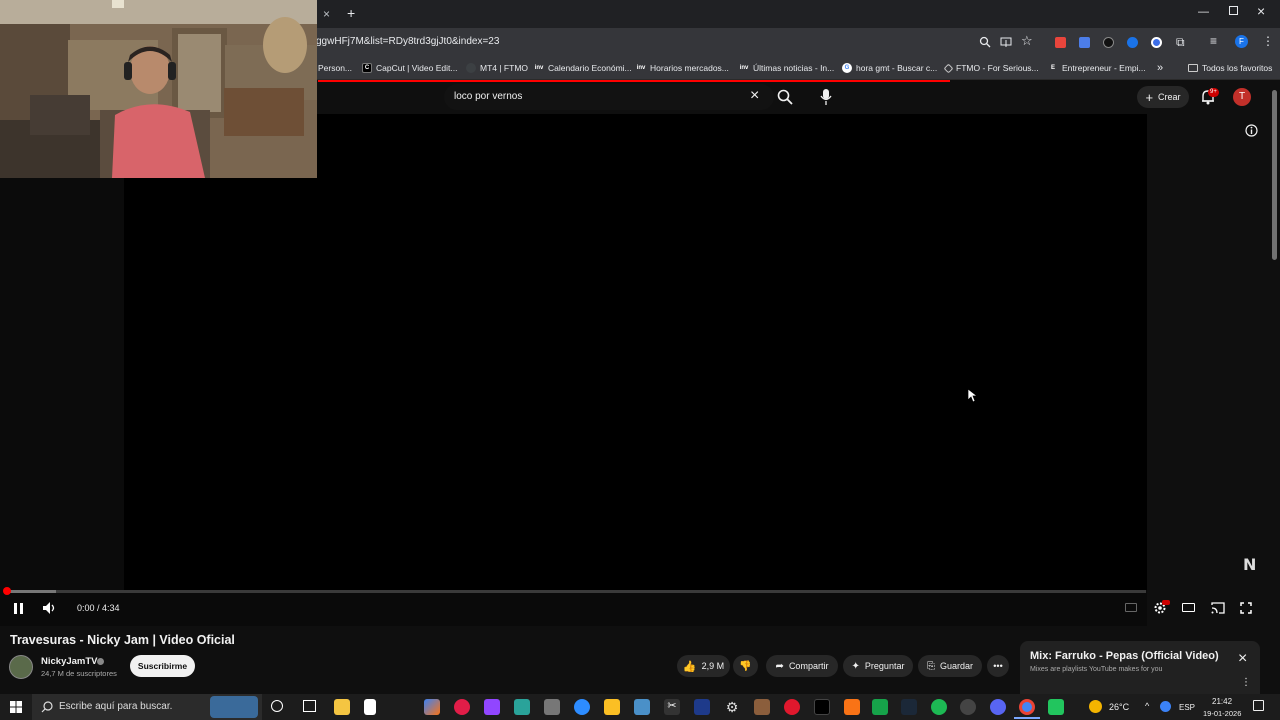 The image size is (1280, 720). What do you see at coordinates (802, 666) in the screenshot?
I see `share-button: ➦ Compartir` at bounding box center [802, 666].